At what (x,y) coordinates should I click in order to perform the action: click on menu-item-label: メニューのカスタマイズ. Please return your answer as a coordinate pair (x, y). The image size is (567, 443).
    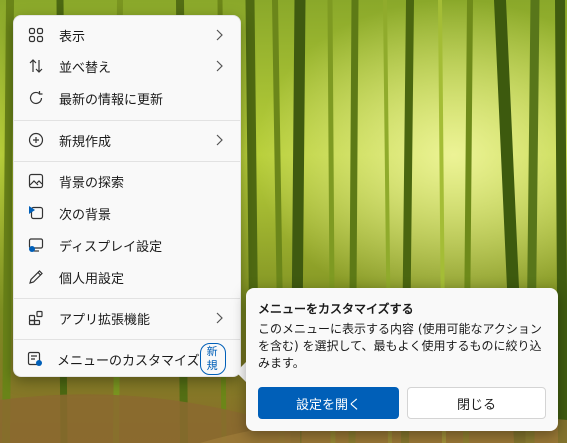
    Looking at the image, I should click on (128, 361).